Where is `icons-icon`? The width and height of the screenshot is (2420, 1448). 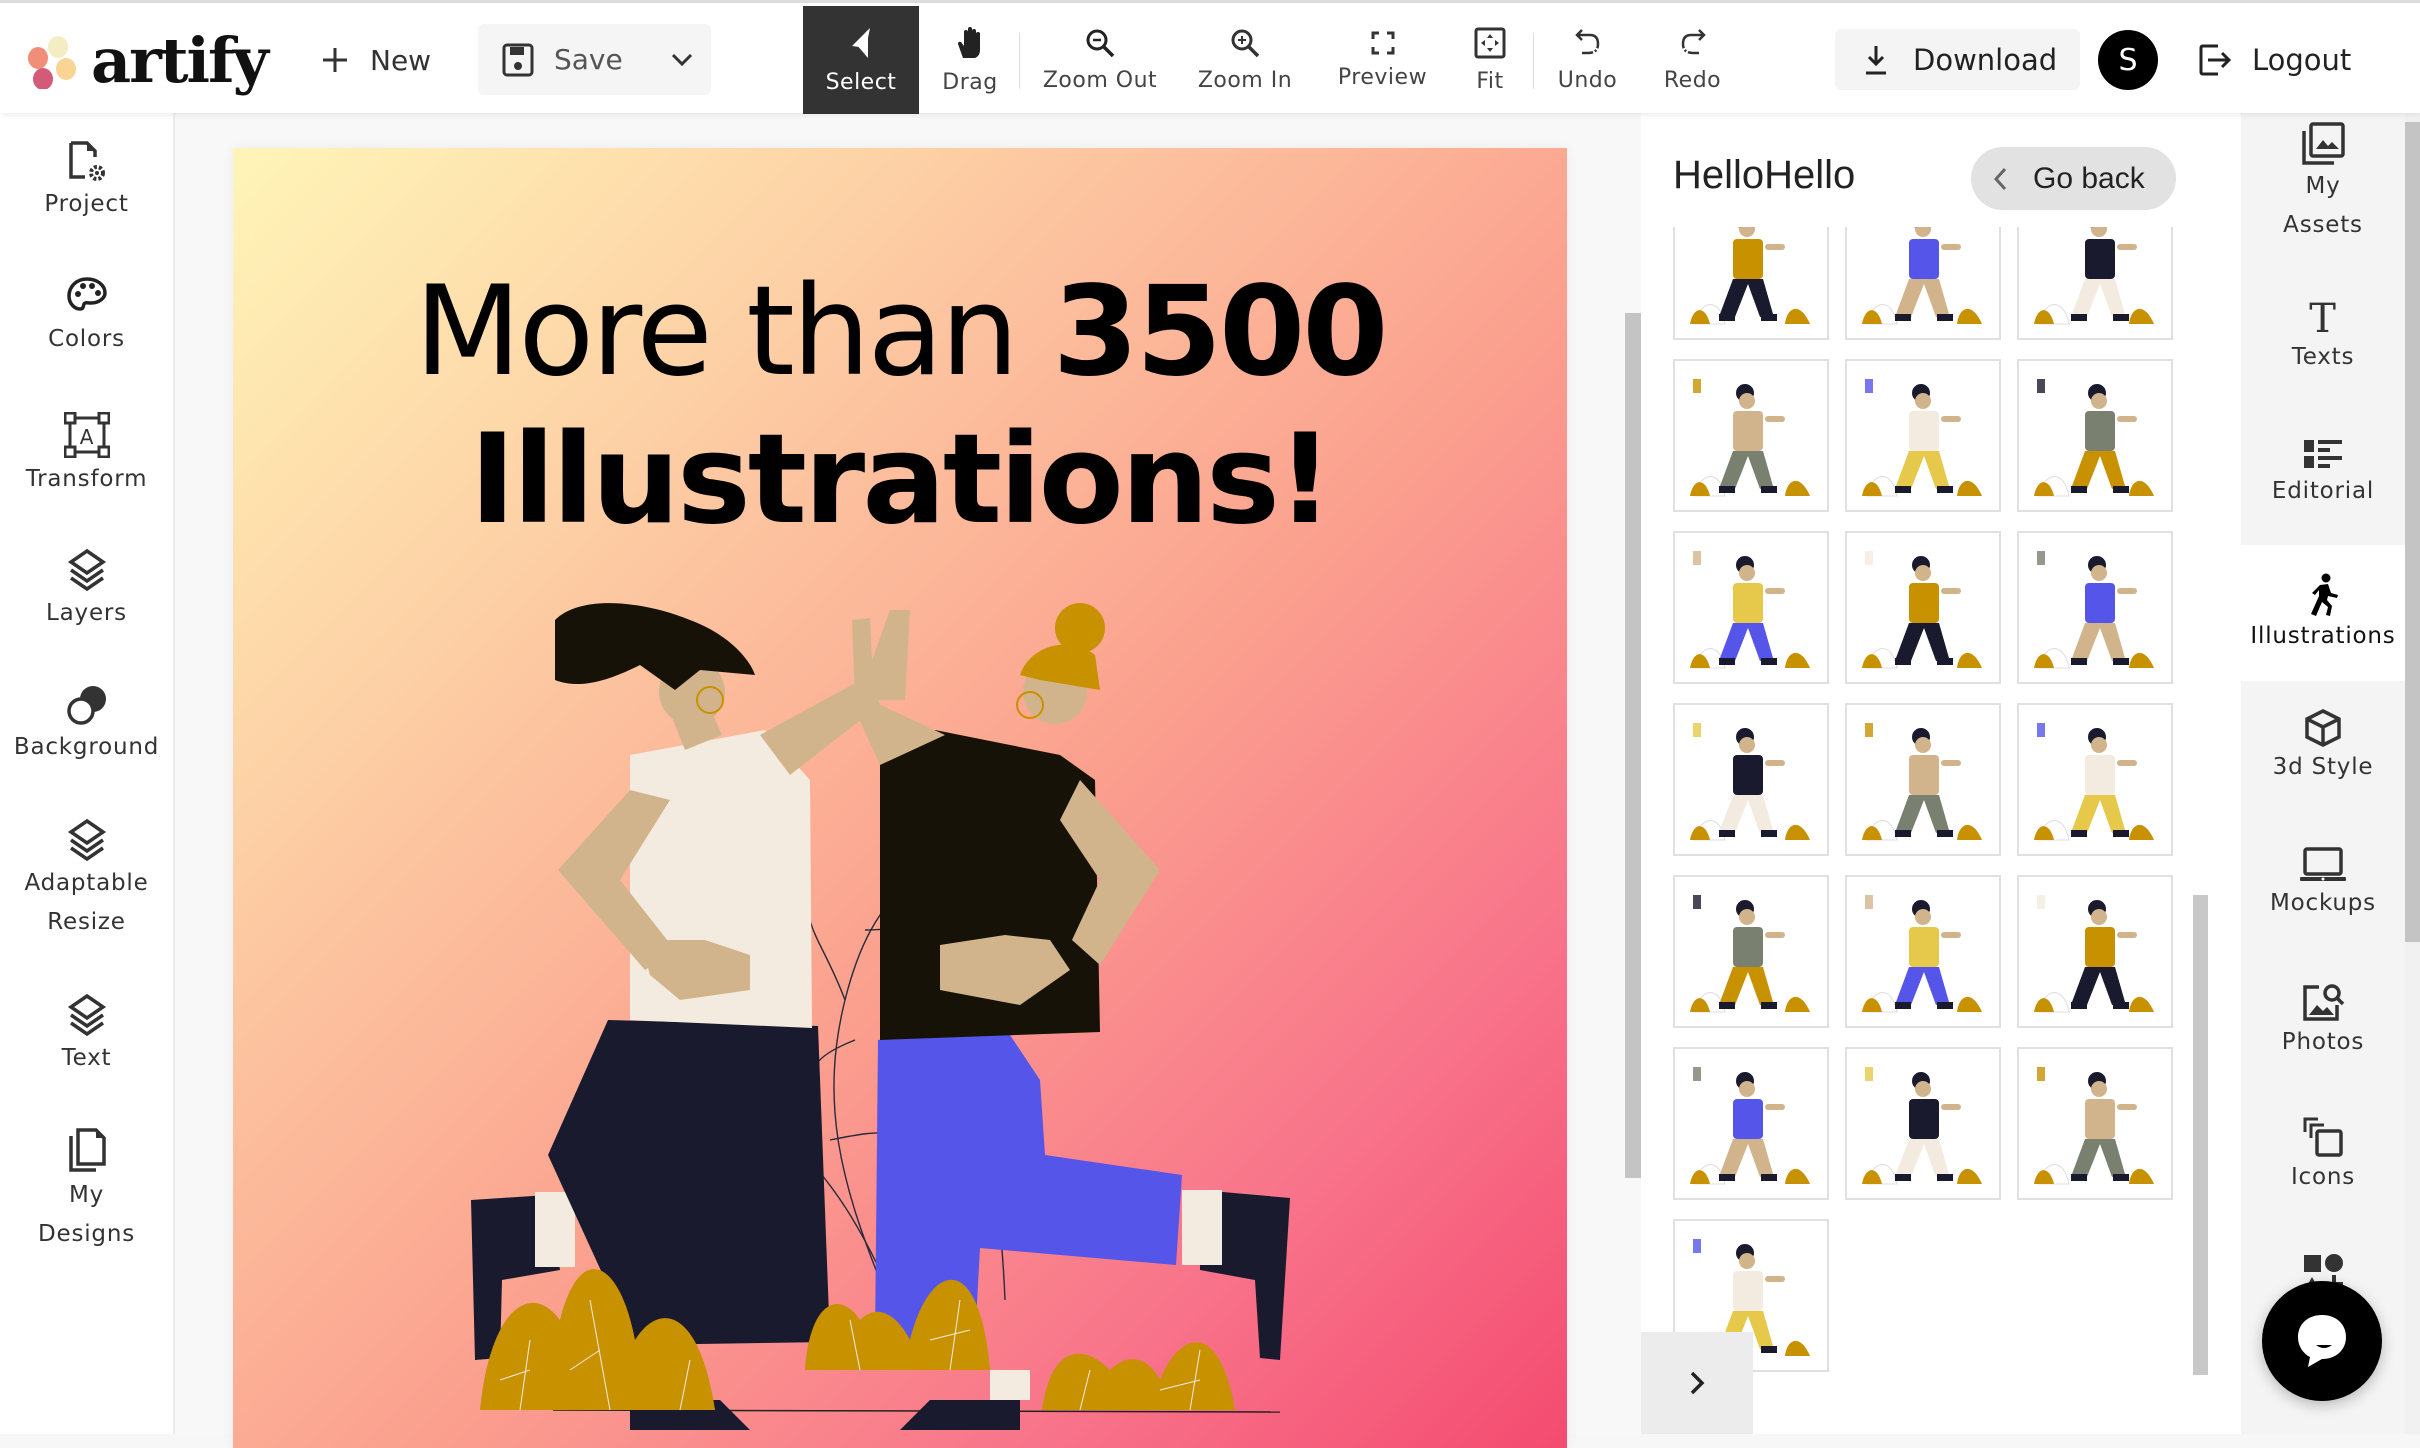
icons-icon is located at coordinates (2323, 1137).